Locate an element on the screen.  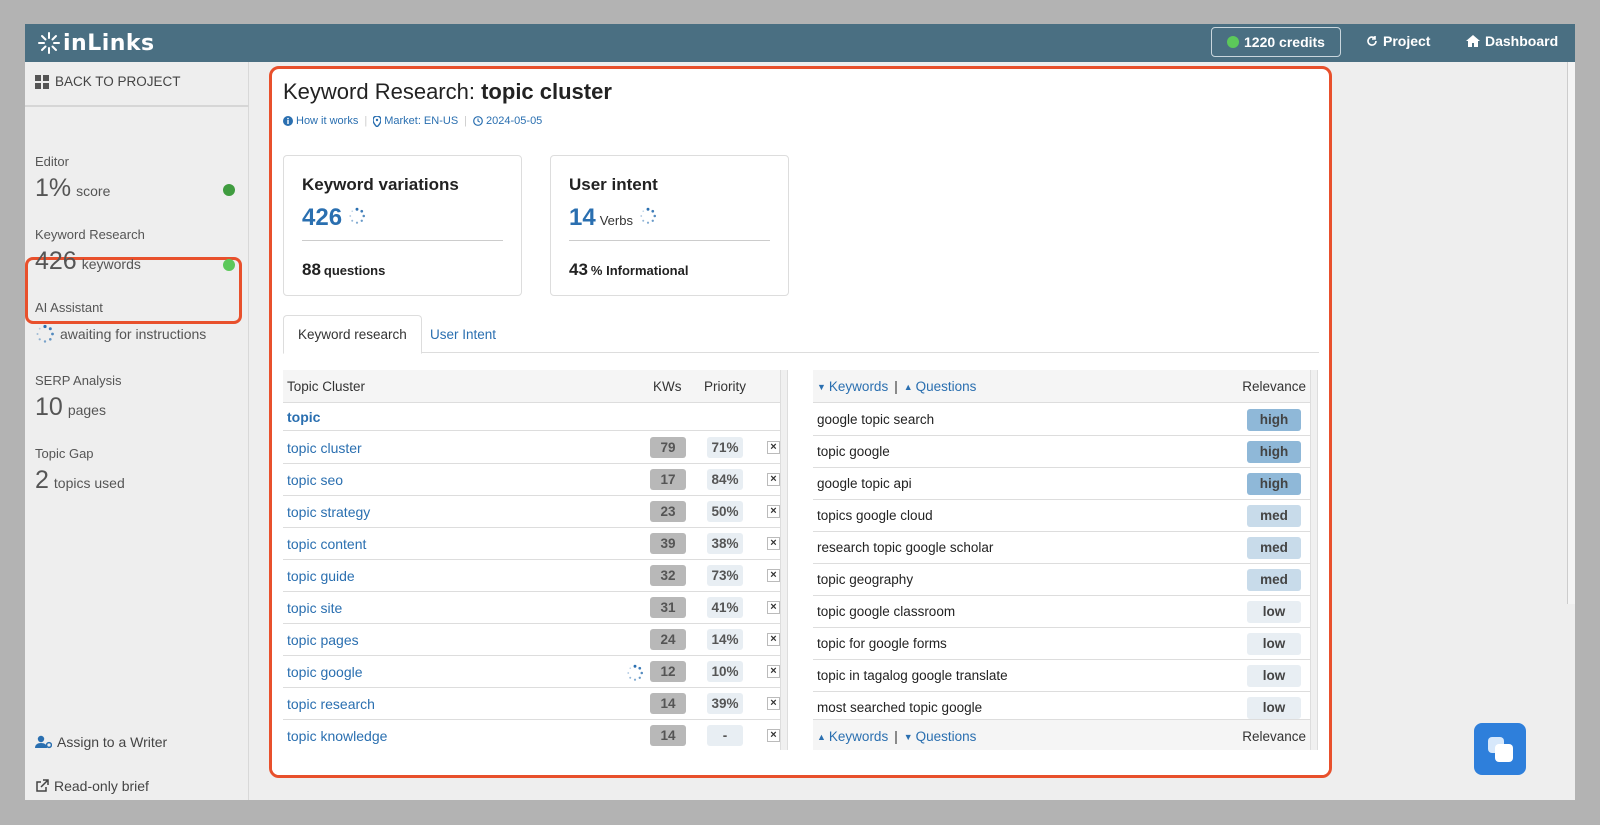
kws-count: 79 is located at coordinates (668, 447).